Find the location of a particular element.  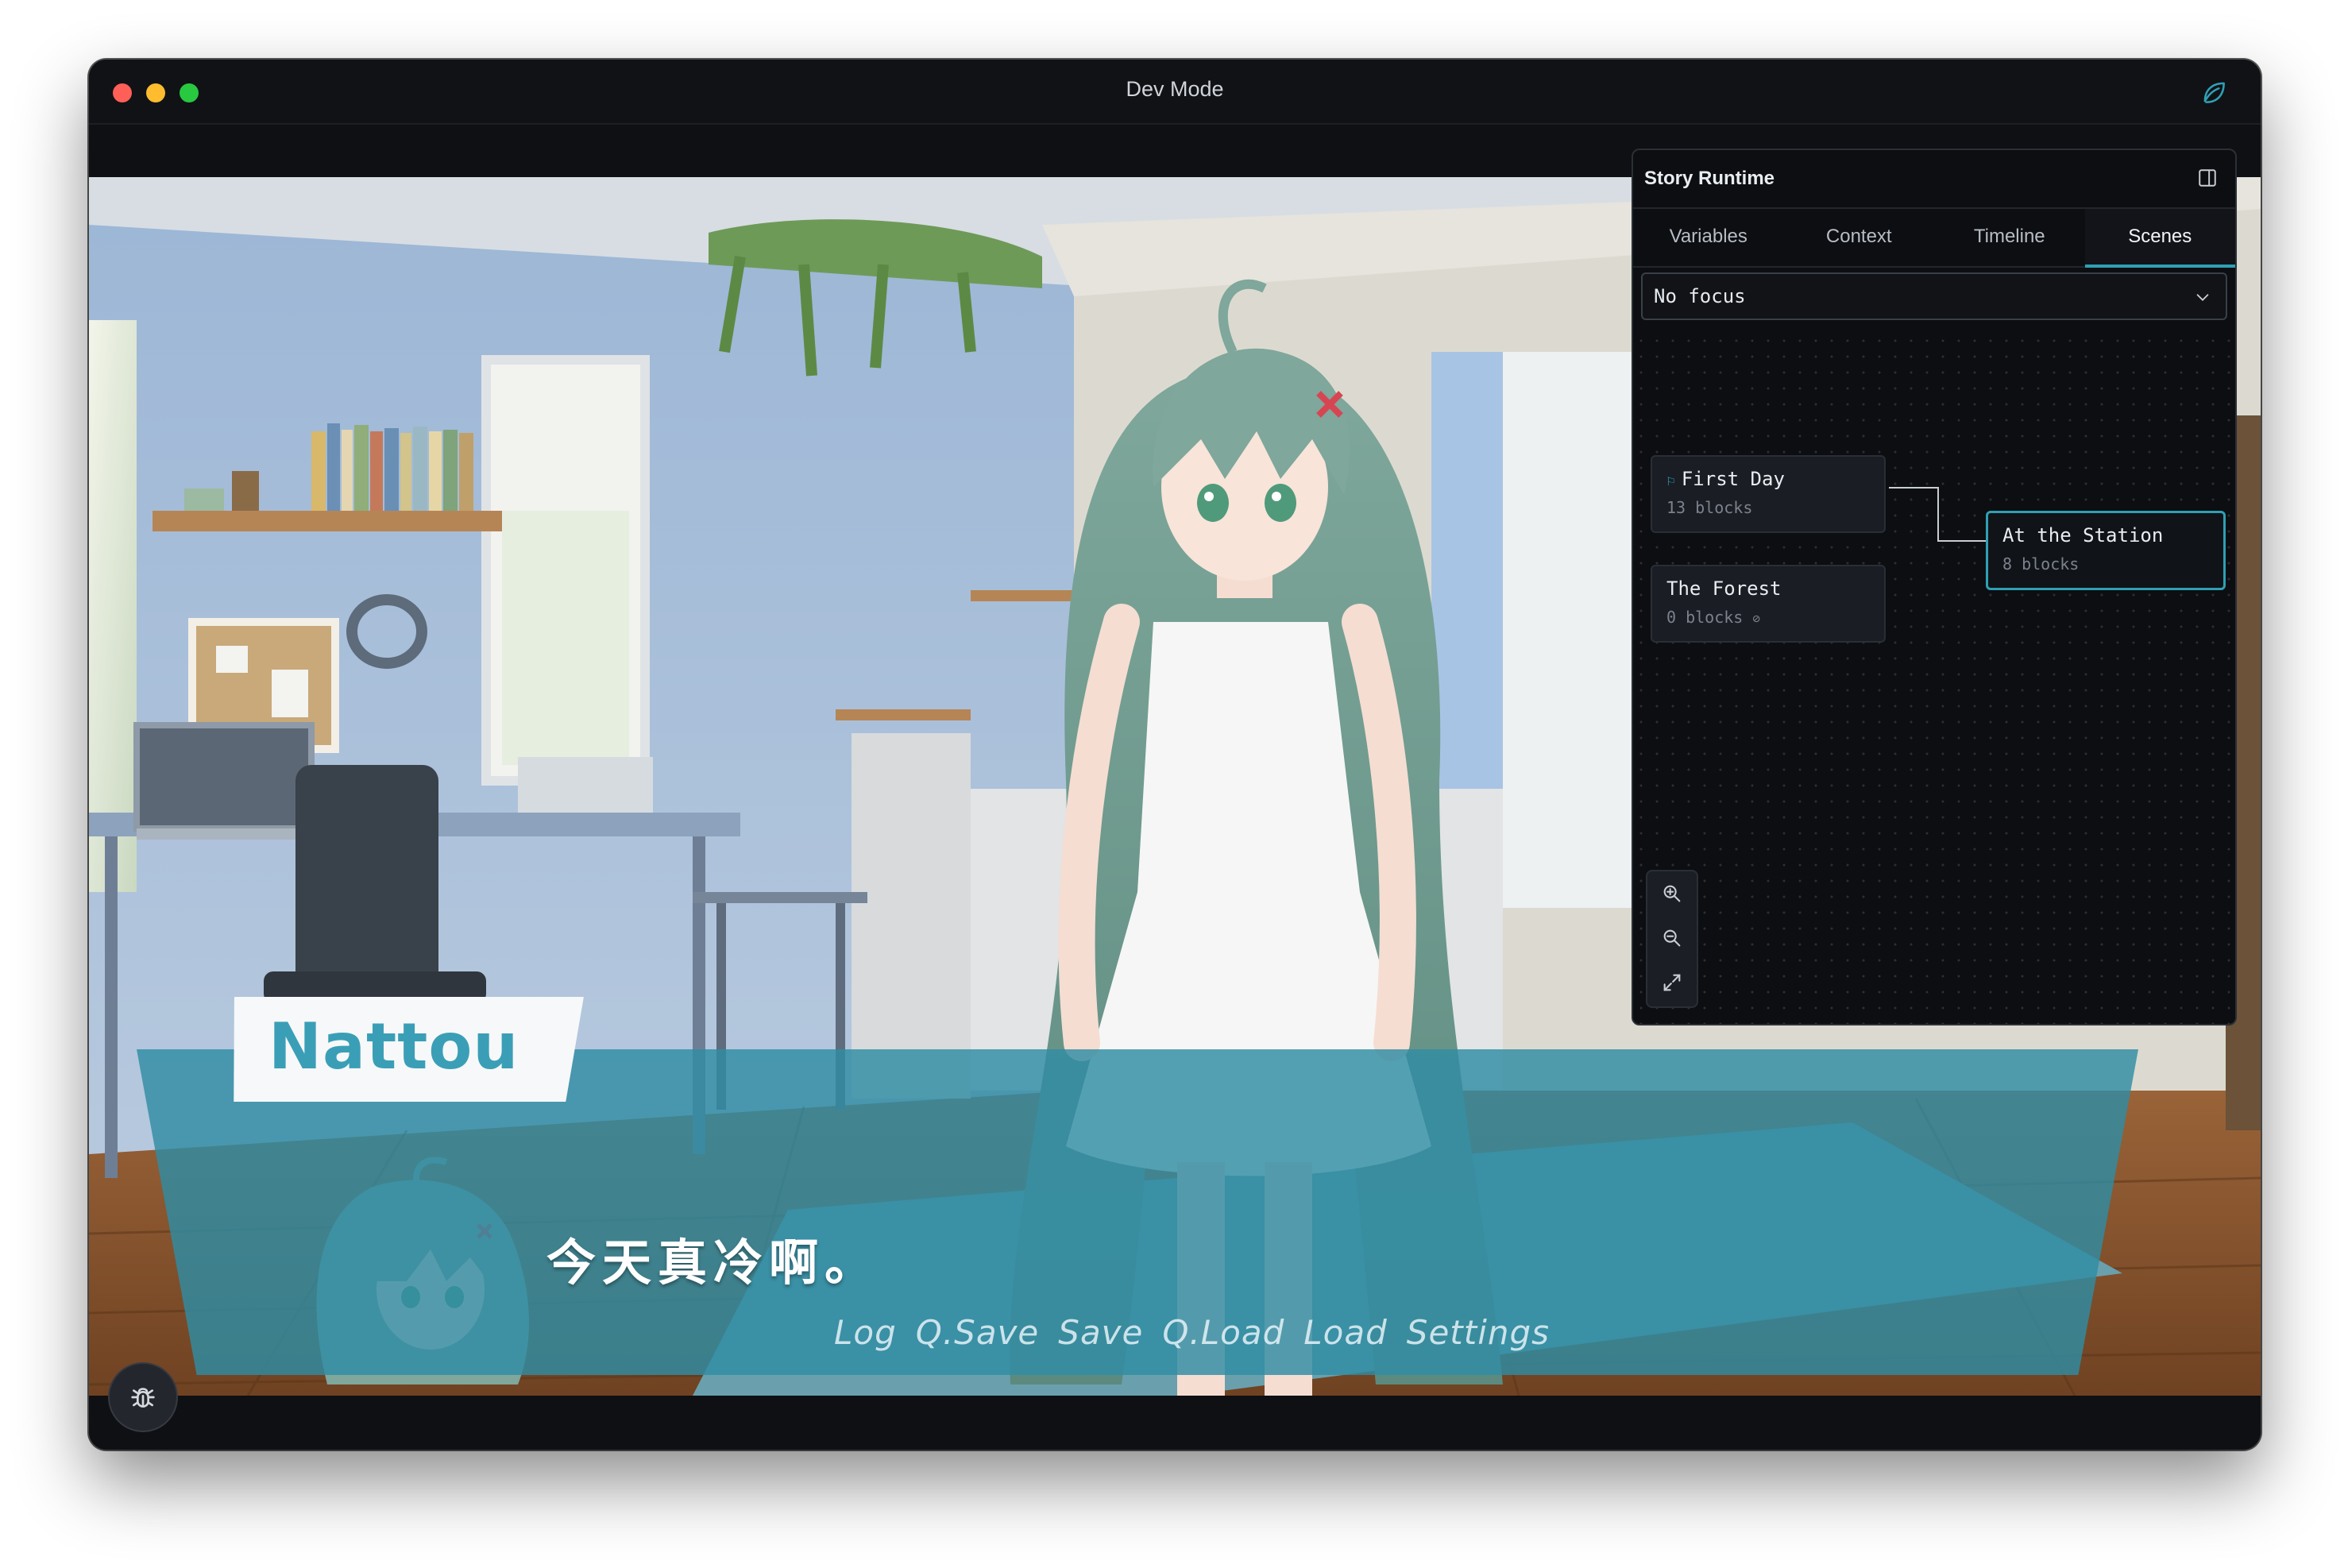

focus-select: No focus is located at coordinates (1934, 296).